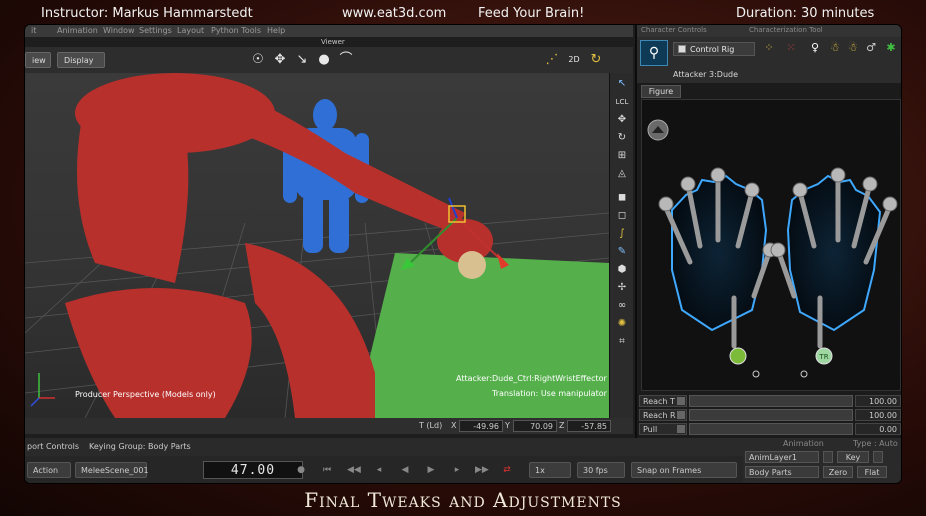  What do you see at coordinates (853, 48) in the screenshot?
I see `body-fk-icon: ☃` at bounding box center [853, 48].